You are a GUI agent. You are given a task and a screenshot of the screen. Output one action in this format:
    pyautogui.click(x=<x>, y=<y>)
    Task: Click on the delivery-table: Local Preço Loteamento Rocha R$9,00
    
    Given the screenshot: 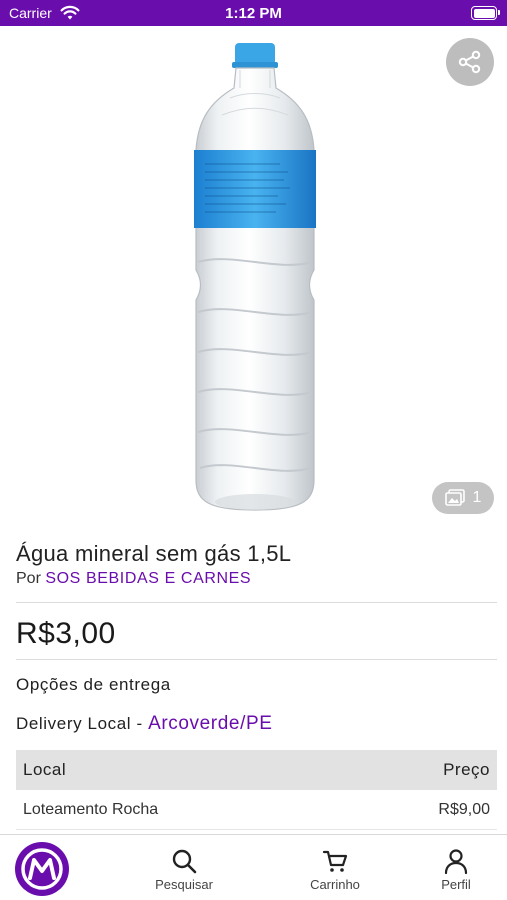 What is the action you would take?
    pyautogui.click(x=256, y=790)
    